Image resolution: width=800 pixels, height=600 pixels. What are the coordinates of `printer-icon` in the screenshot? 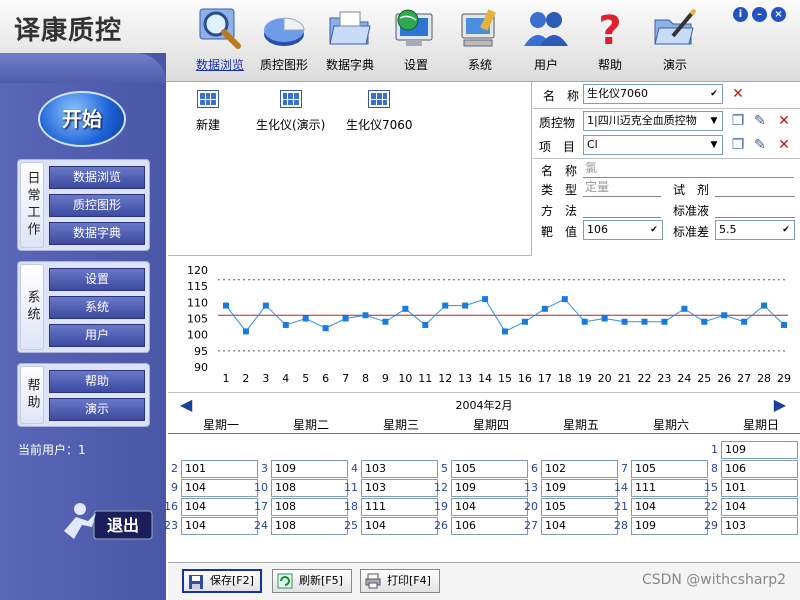 It's located at (373, 581).